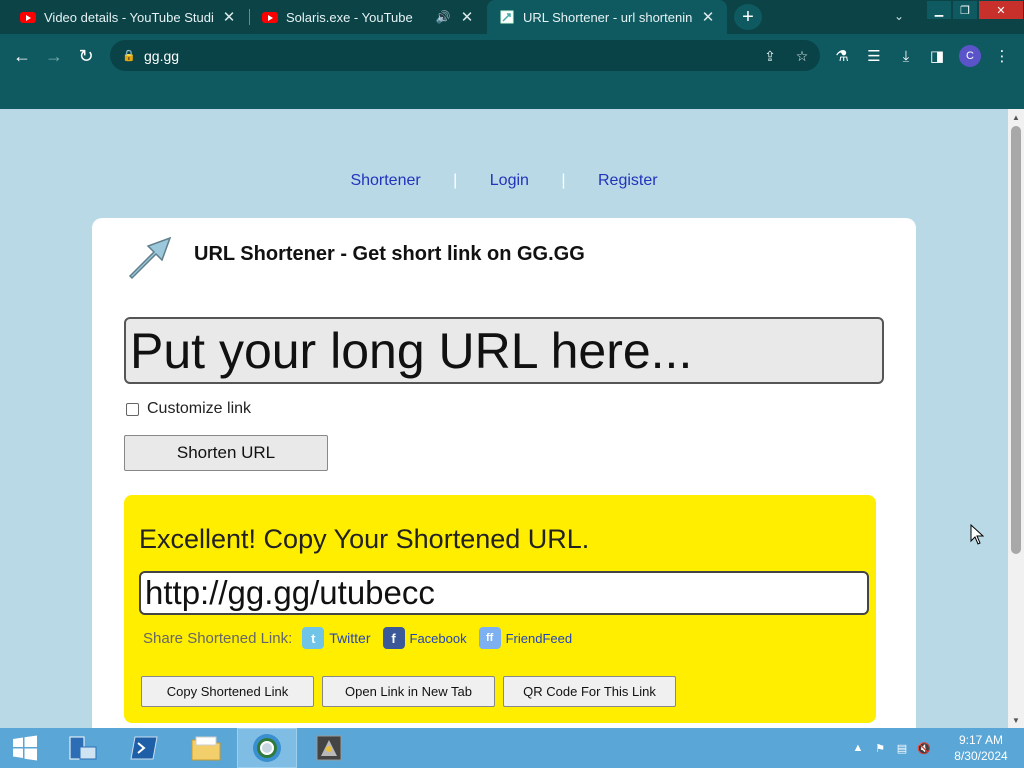  Describe the element at coordinates (770, 56) in the screenshot. I see `share-icon: ⇪` at that location.